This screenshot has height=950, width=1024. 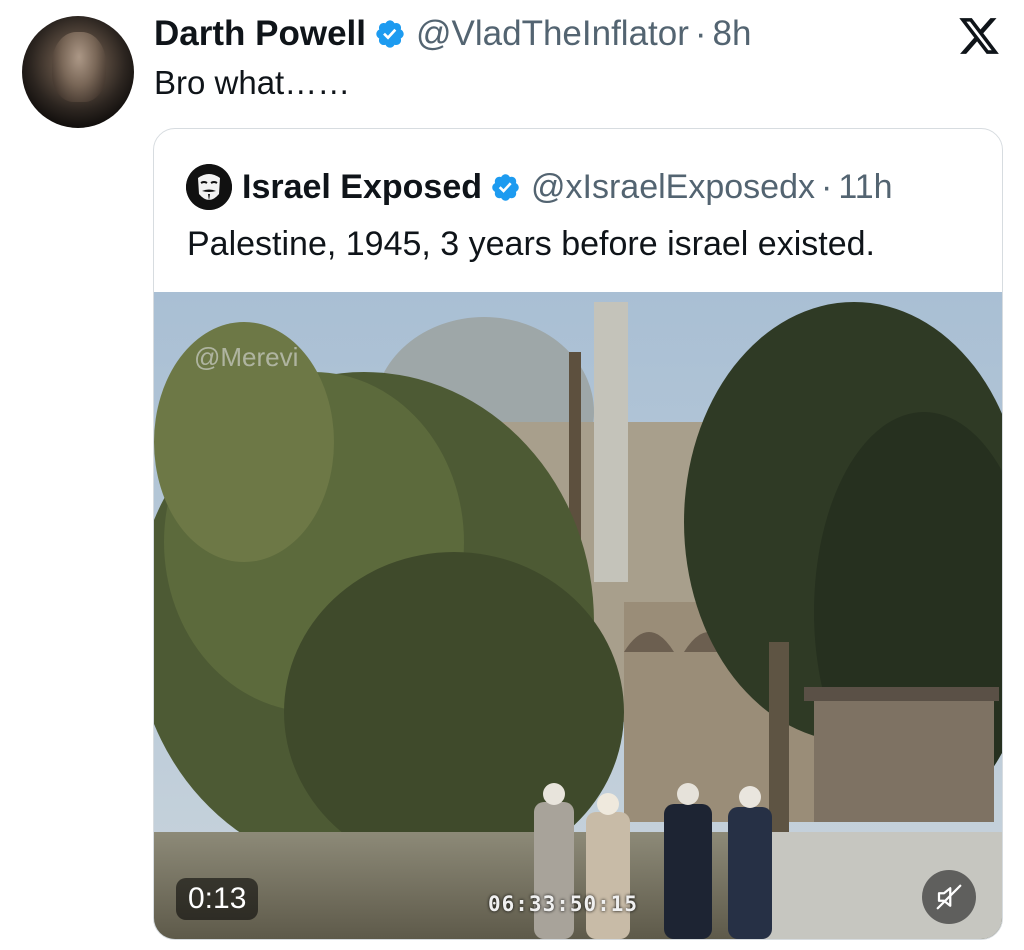 I want to click on video-timecode-overlay: 06:33:50:15, so click(x=563, y=904).